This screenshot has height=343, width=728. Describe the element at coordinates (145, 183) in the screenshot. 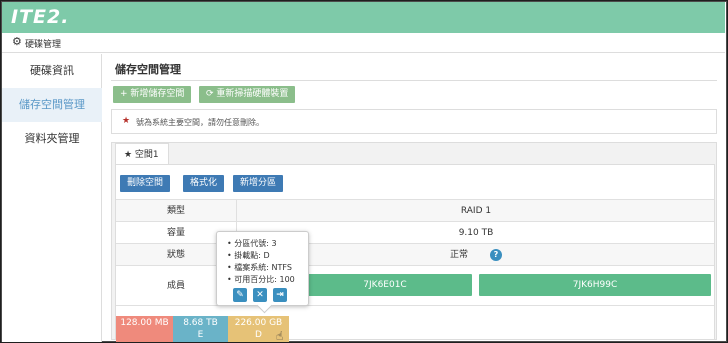

I see `delete-space-button: 刪除空間` at that location.